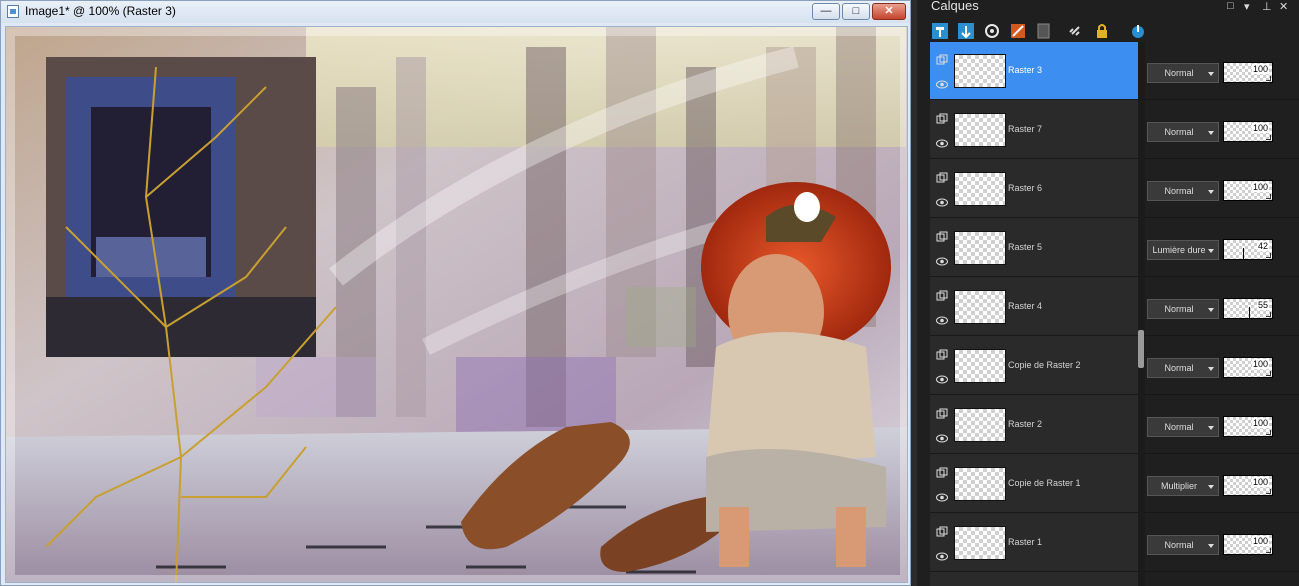 This screenshot has width=1299, height=586. Describe the element at coordinates (1248, 308) in the screenshot. I see `opacity-slider: 55` at that location.